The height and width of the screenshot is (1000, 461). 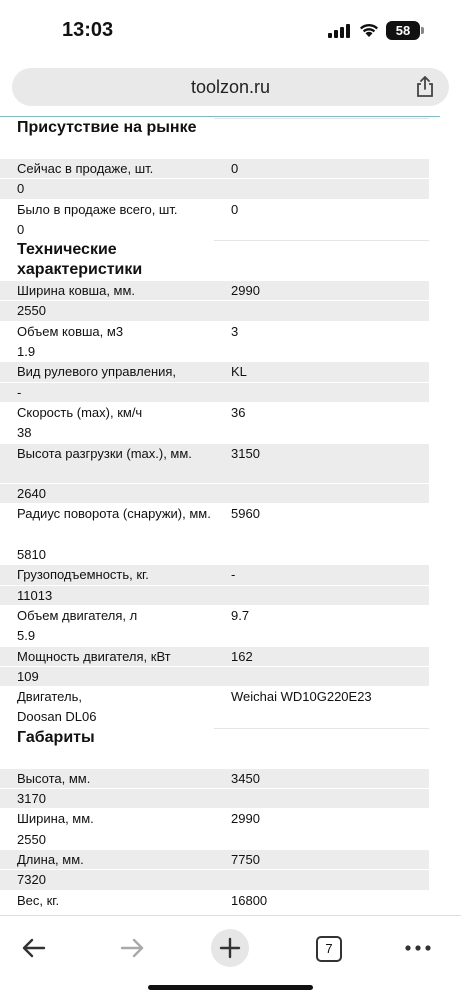 I want to click on spec-label: Ширина ковша, мм., so click(x=107, y=291).